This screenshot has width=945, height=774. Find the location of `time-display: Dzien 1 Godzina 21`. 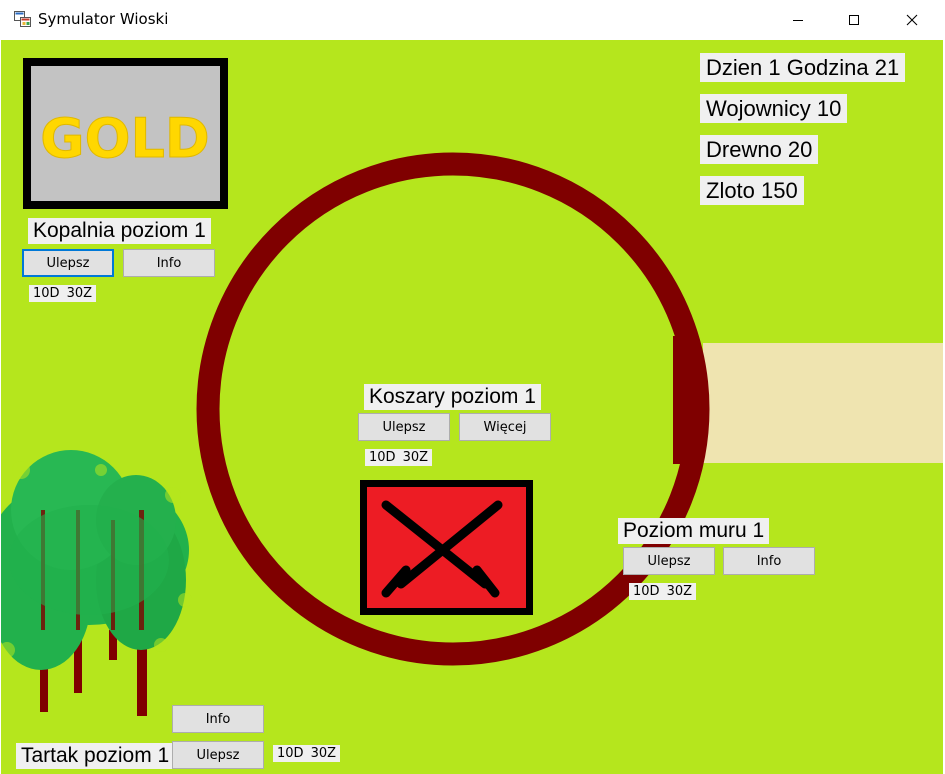

time-display: Dzien 1 Godzina 21 is located at coordinates (803, 67).